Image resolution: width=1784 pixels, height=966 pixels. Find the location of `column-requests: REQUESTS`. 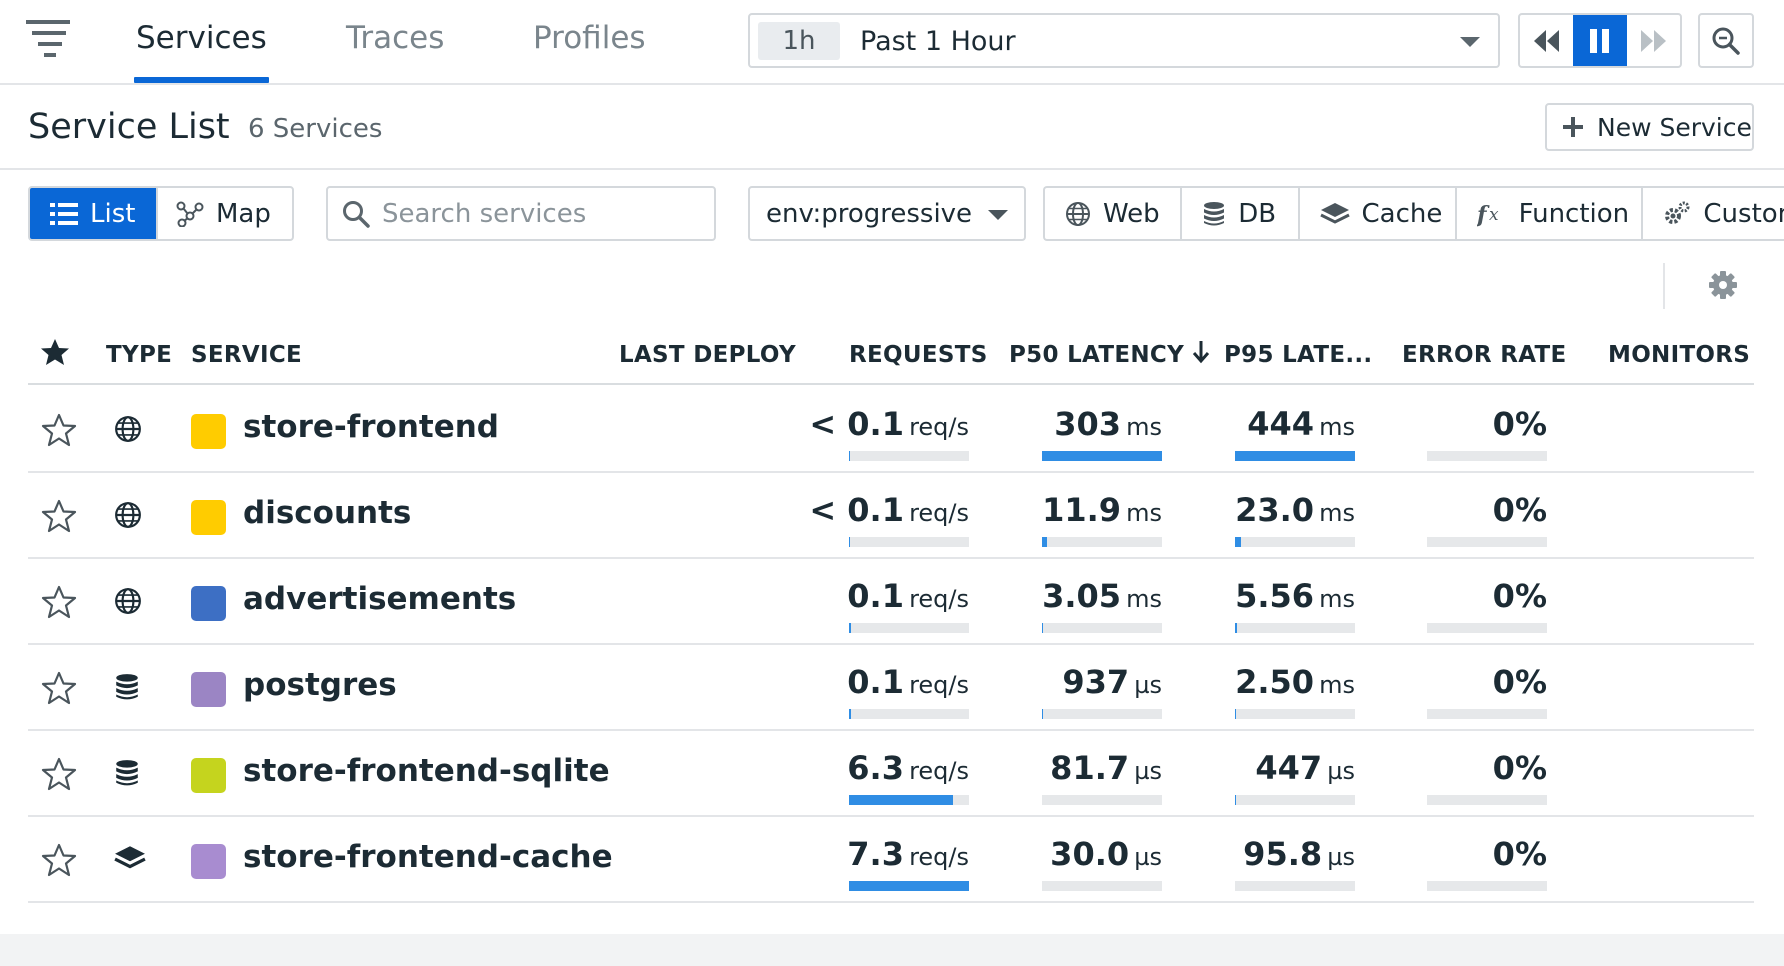

column-requests: REQUESTS is located at coordinates (918, 355).